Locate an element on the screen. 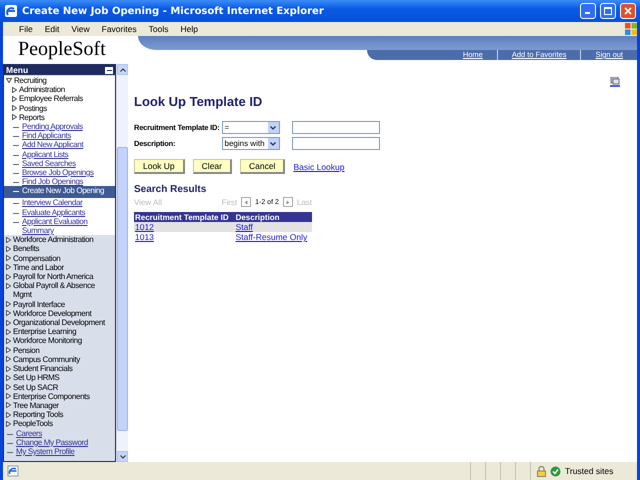  previous-icon is located at coordinates (246, 202).